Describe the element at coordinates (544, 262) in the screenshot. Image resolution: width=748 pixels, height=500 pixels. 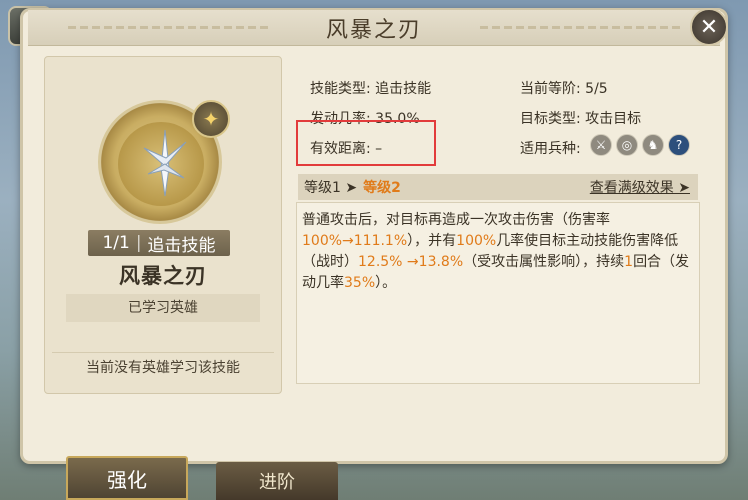
I see `desc-text: （受攻击属性影响），持续` at that location.